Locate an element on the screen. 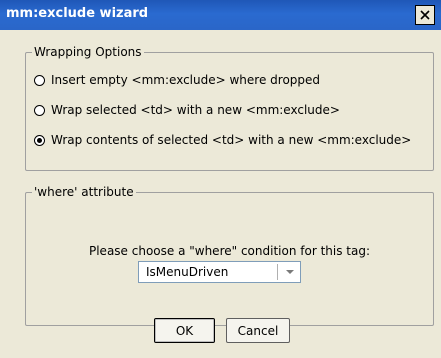 The height and width of the screenshot is (358, 441). title-bar: mm:exclude wizard is located at coordinates (220, 15).